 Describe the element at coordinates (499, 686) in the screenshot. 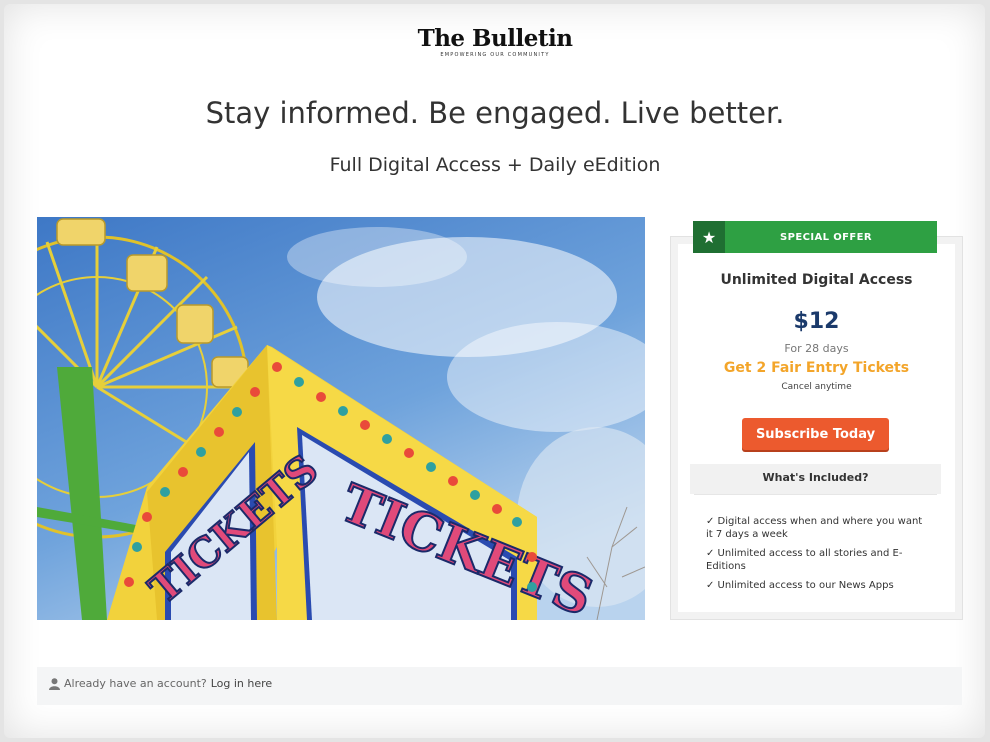

I see `login-bar: Already have an account? Log in here` at that location.